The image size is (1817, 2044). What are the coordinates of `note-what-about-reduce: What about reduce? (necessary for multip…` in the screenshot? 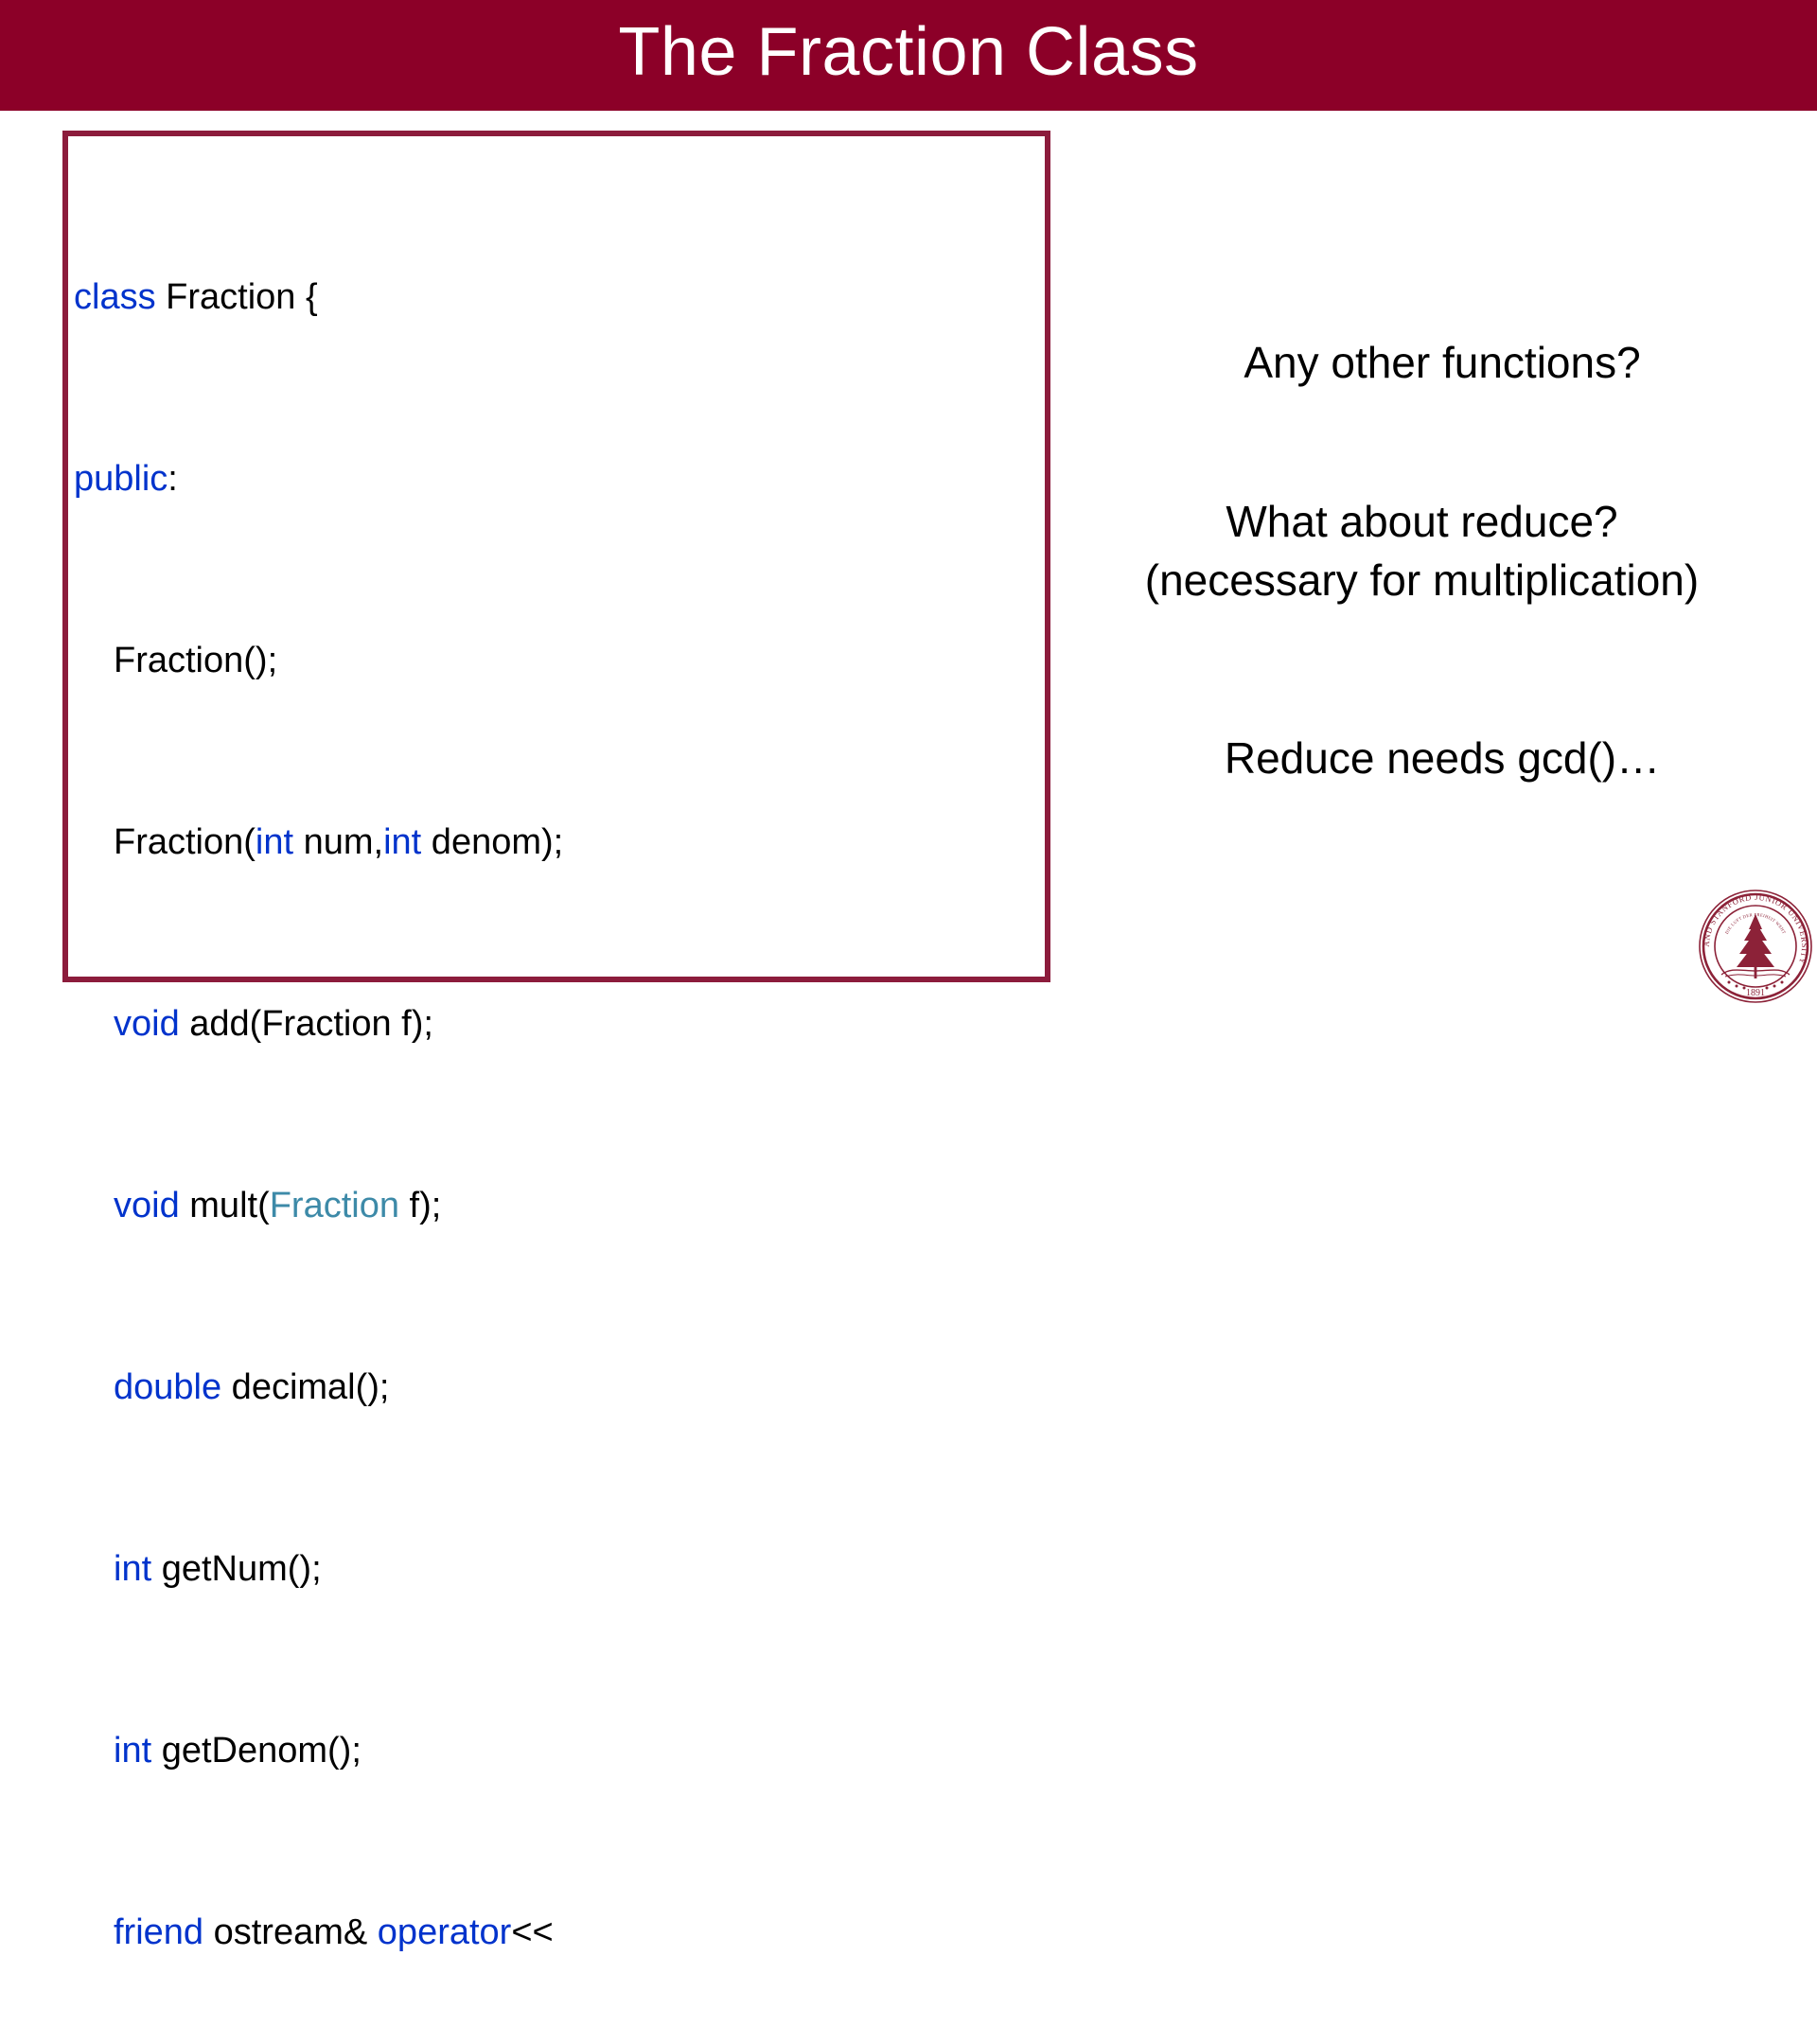 It's located at (1422, 550).